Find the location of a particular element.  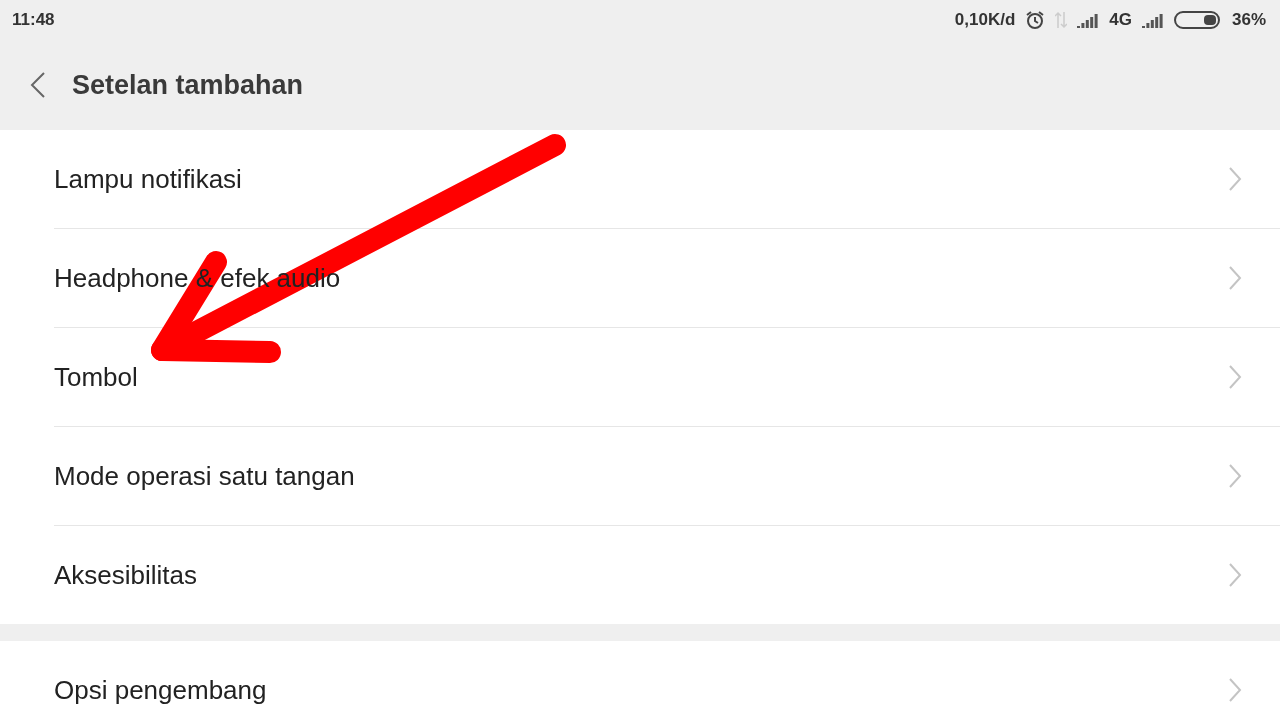

page-title: Setelan tambahan is located at coordinates (188, 85).